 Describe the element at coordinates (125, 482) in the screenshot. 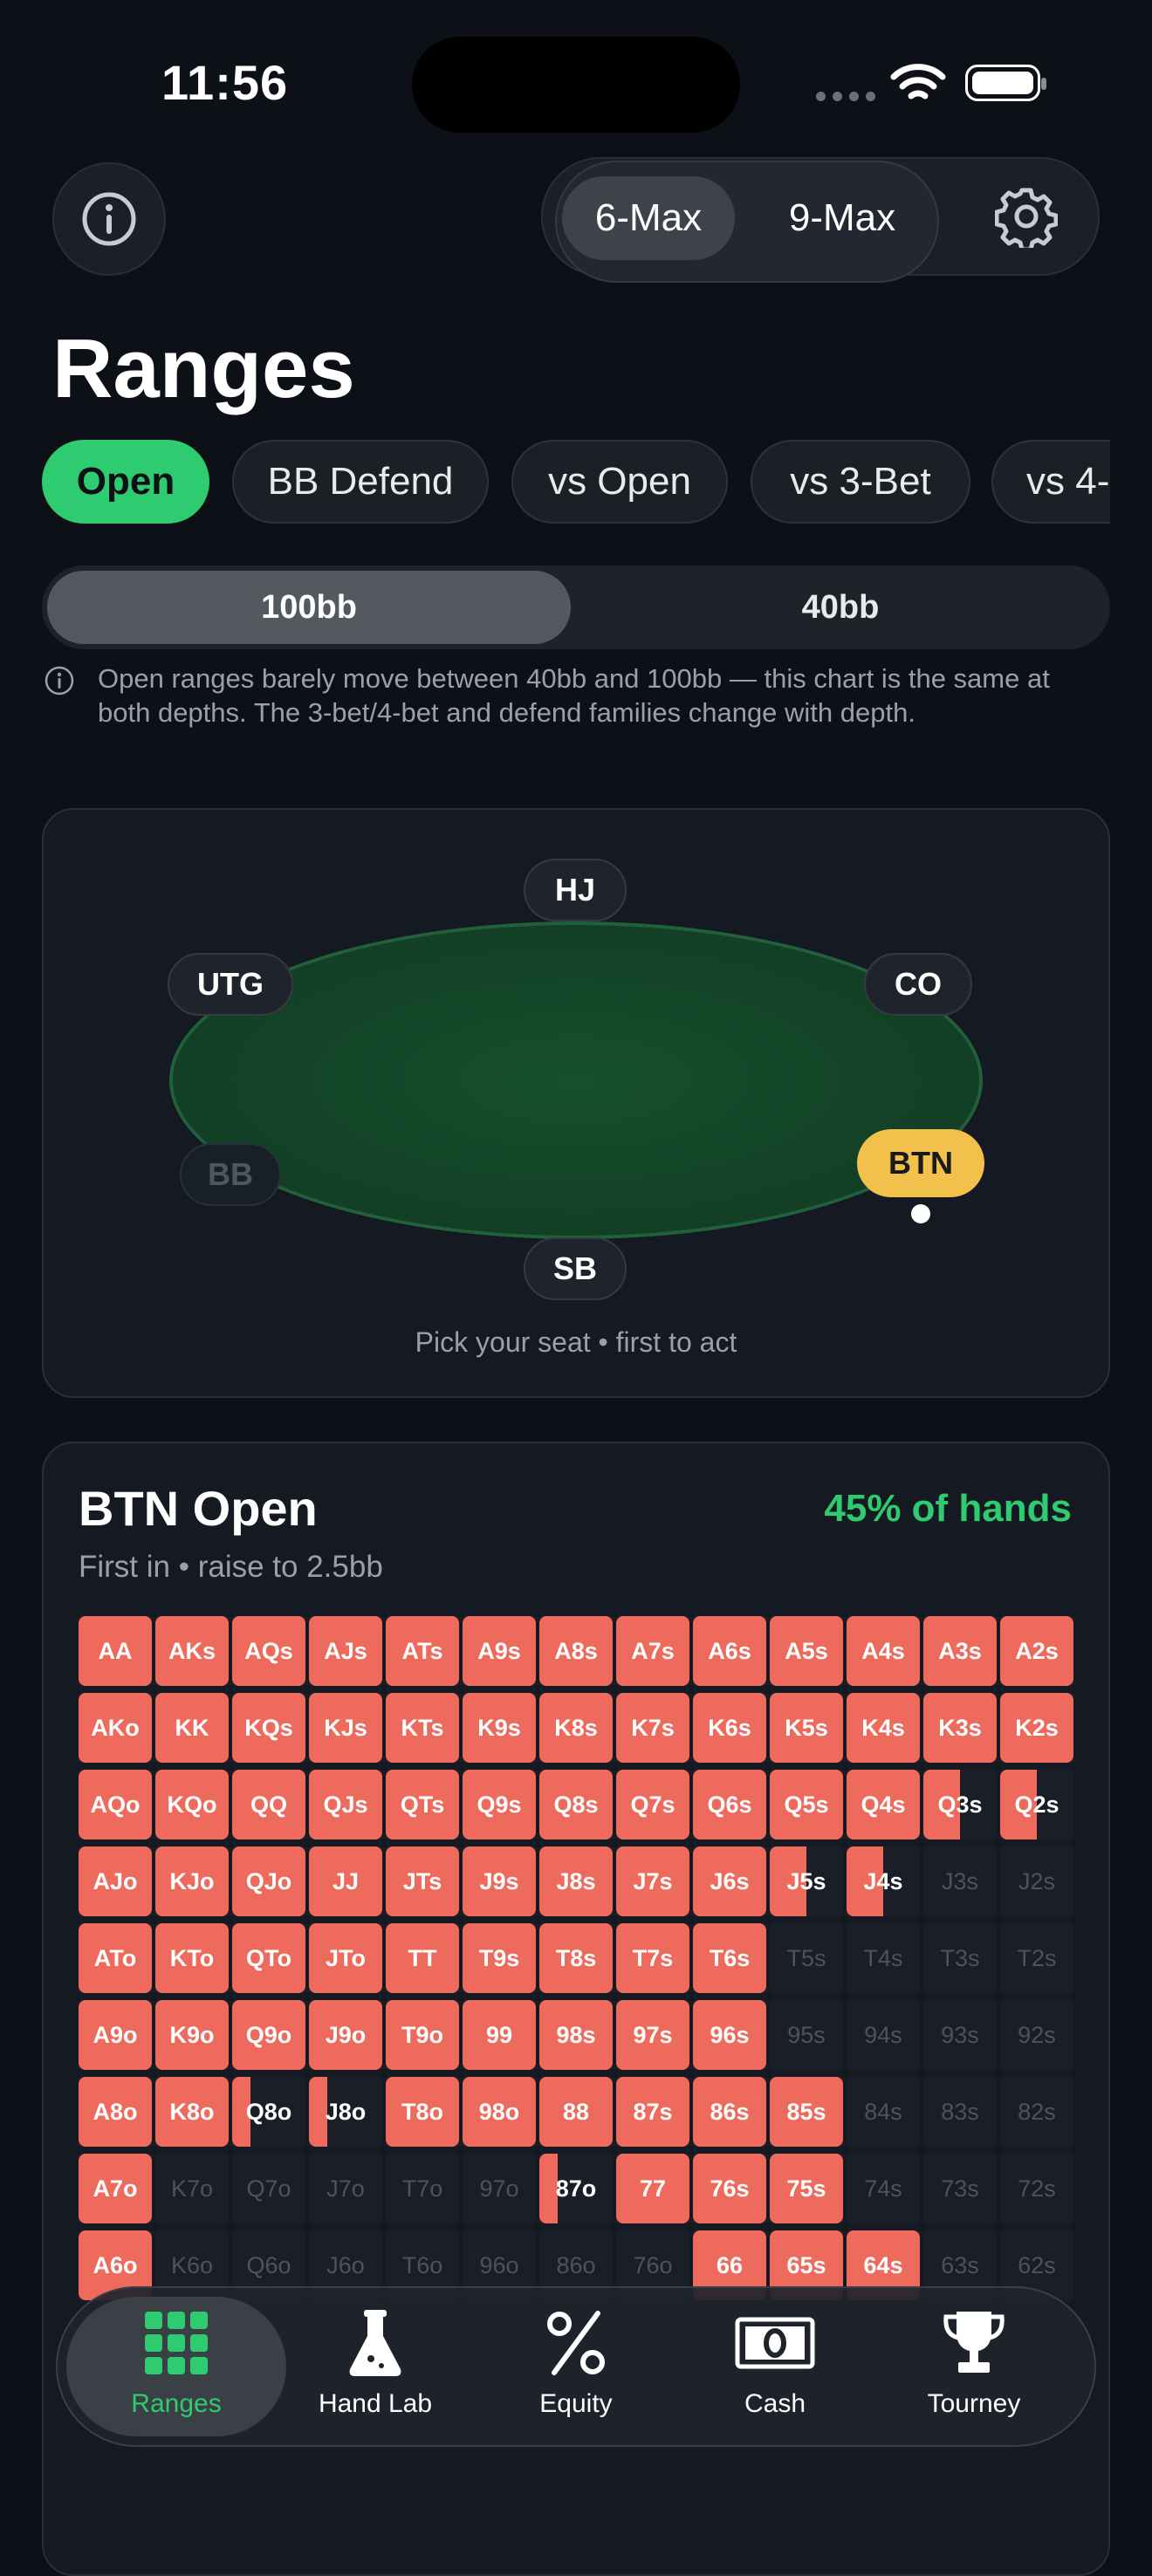

I see `chip-open: Open` at that location.